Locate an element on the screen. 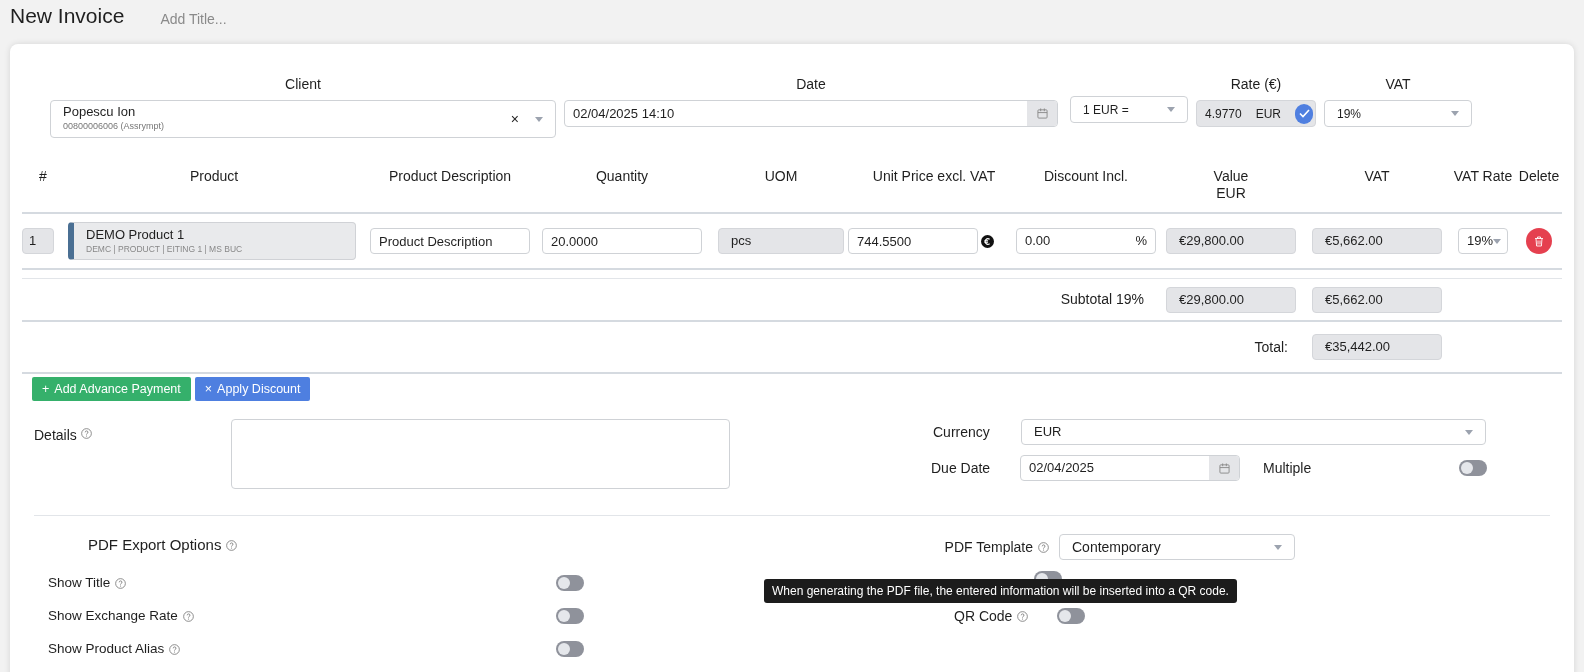 Image resolution: width=1584 pixels, height=672 pixels. clear-button: × is located at coordinates (514, 119).